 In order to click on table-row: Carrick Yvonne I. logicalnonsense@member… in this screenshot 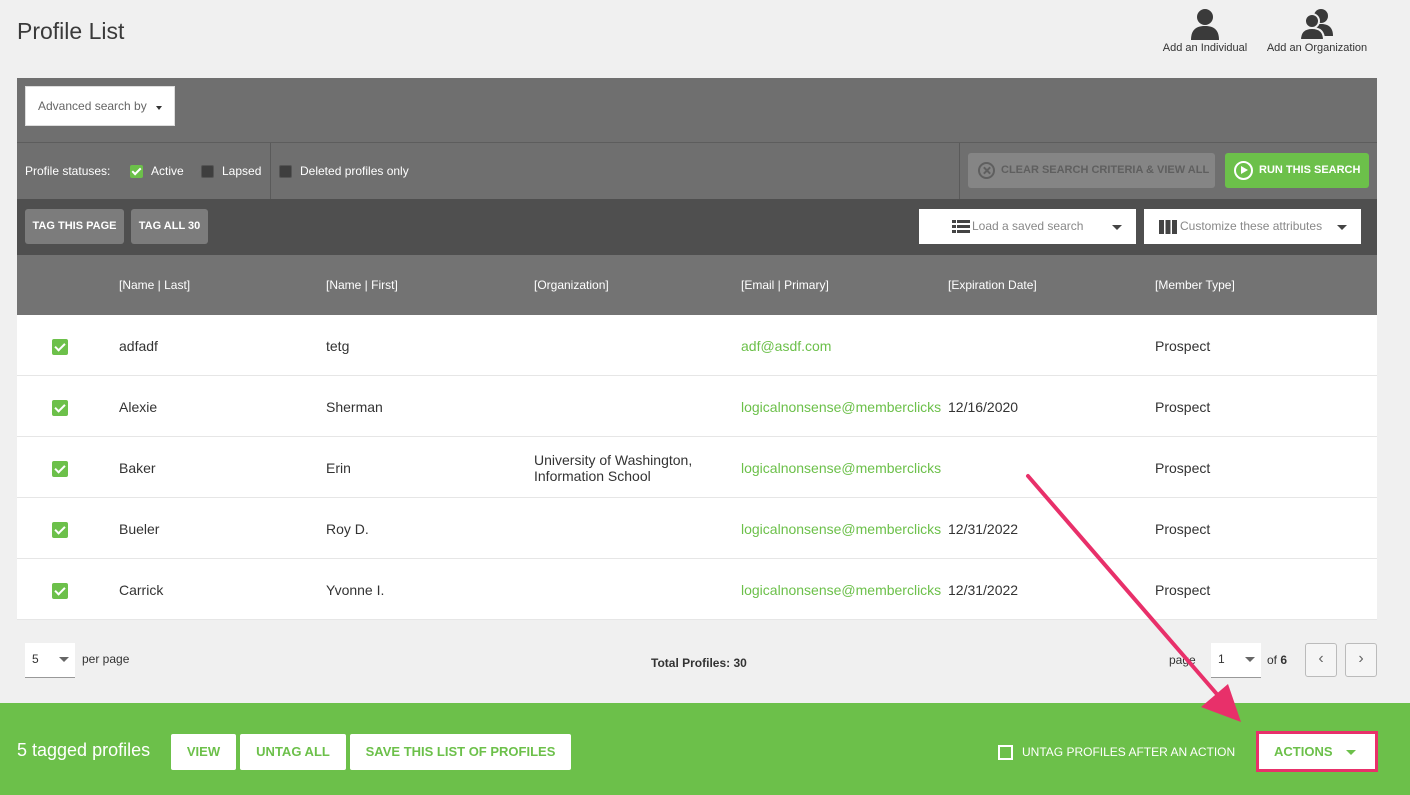, I will do `click(697, 589)`.